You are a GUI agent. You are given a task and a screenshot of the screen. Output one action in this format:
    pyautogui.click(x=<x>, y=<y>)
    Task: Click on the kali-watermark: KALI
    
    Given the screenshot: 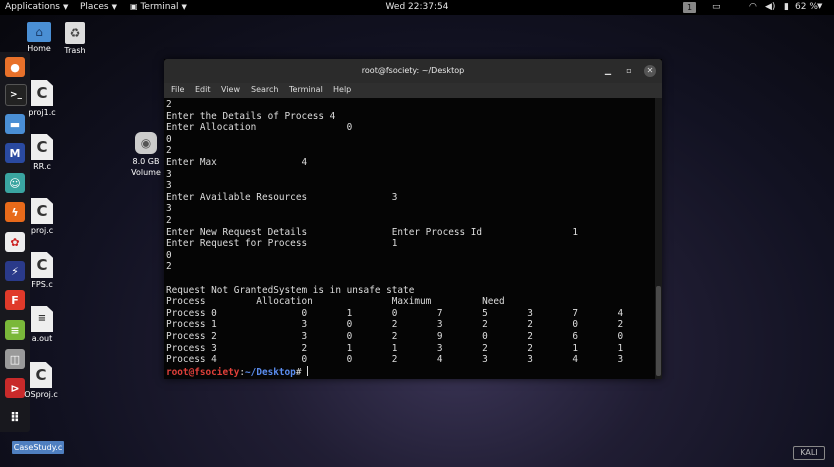 What is the action you would take?
    pyautogui.click(x=809, y=453)
    